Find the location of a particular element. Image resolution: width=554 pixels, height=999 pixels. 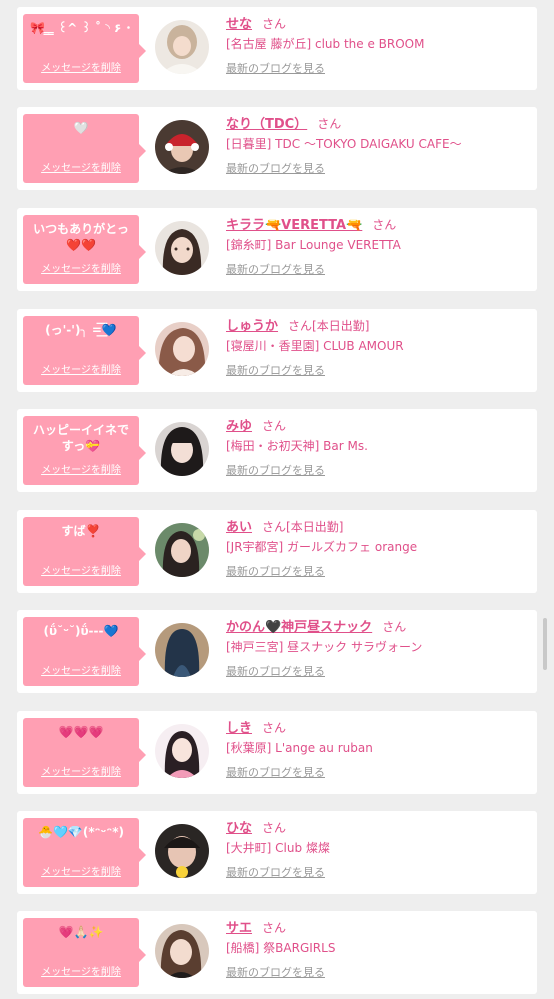

scrollbar is located at coordinates (545, 644).